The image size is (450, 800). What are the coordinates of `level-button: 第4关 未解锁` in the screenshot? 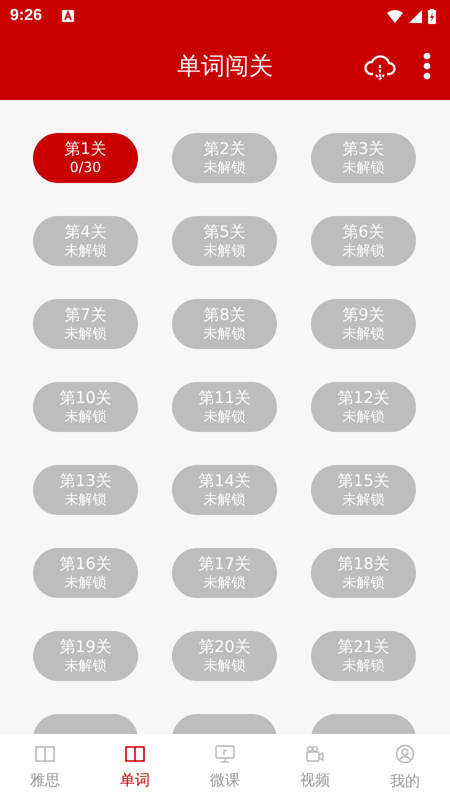 It's located at (85, 241).